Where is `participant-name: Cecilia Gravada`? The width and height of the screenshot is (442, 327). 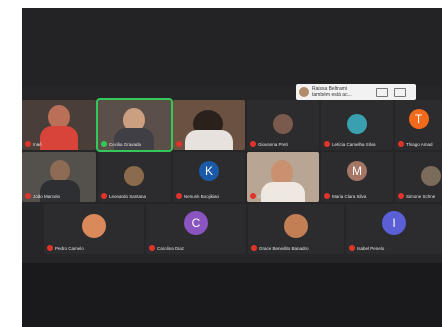 participant-name: Cecilia Gravada is located at coordinates (121, 144).